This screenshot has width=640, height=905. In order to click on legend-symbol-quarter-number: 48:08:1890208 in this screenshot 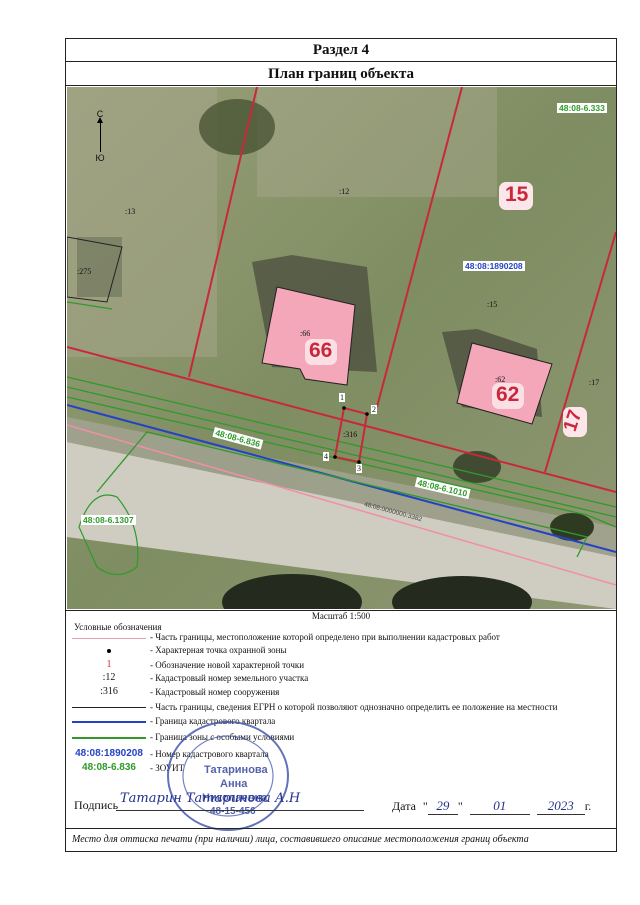, I will do `click(109, 753)`.